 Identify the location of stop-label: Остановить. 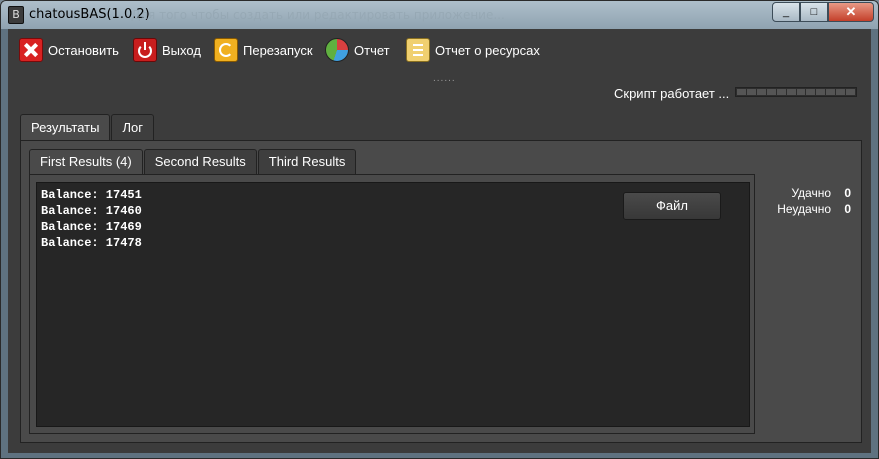
(83, 50).